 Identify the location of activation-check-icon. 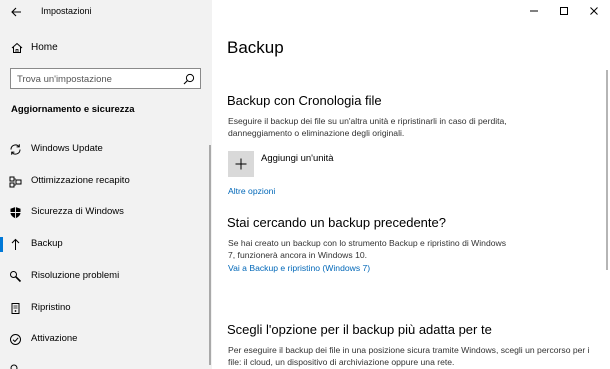
(15, 339).